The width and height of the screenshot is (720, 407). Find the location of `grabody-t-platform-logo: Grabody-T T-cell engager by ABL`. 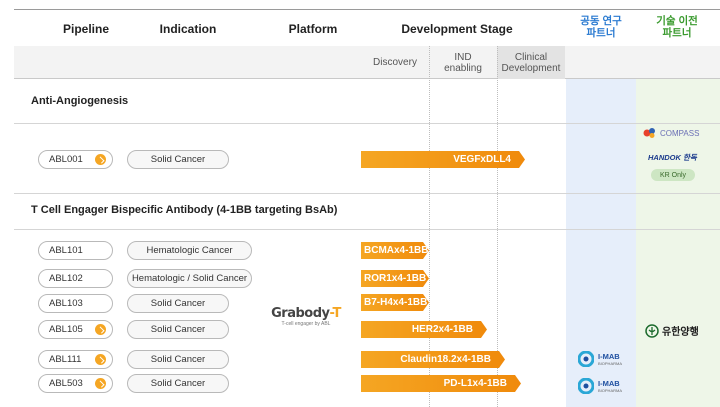

grabody-t-platform-logo: Grabody-T T-cell engager by ABL is located at coordinates (306, 316).